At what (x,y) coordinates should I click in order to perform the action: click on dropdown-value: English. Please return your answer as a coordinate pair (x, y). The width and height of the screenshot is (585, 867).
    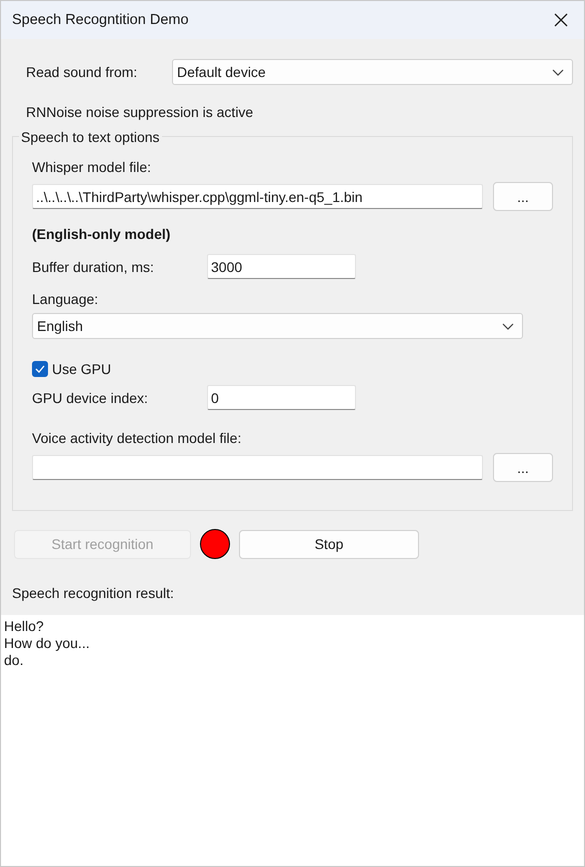
    Looking at the image, I should click on (60, 326).